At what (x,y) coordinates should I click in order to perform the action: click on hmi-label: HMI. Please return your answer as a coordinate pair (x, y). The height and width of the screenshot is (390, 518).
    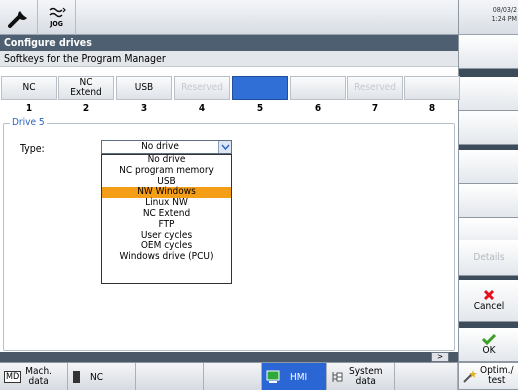
    Looking at the image, I should click on (299, 377).